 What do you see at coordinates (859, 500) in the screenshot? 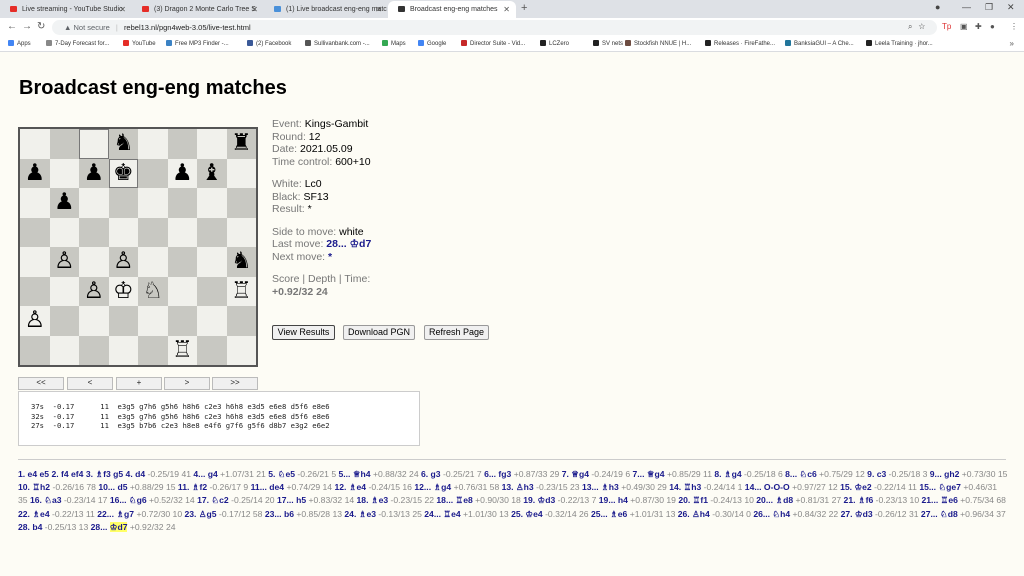
I see `move-link: 21. ♗f6` at bounding box center [859, 500].